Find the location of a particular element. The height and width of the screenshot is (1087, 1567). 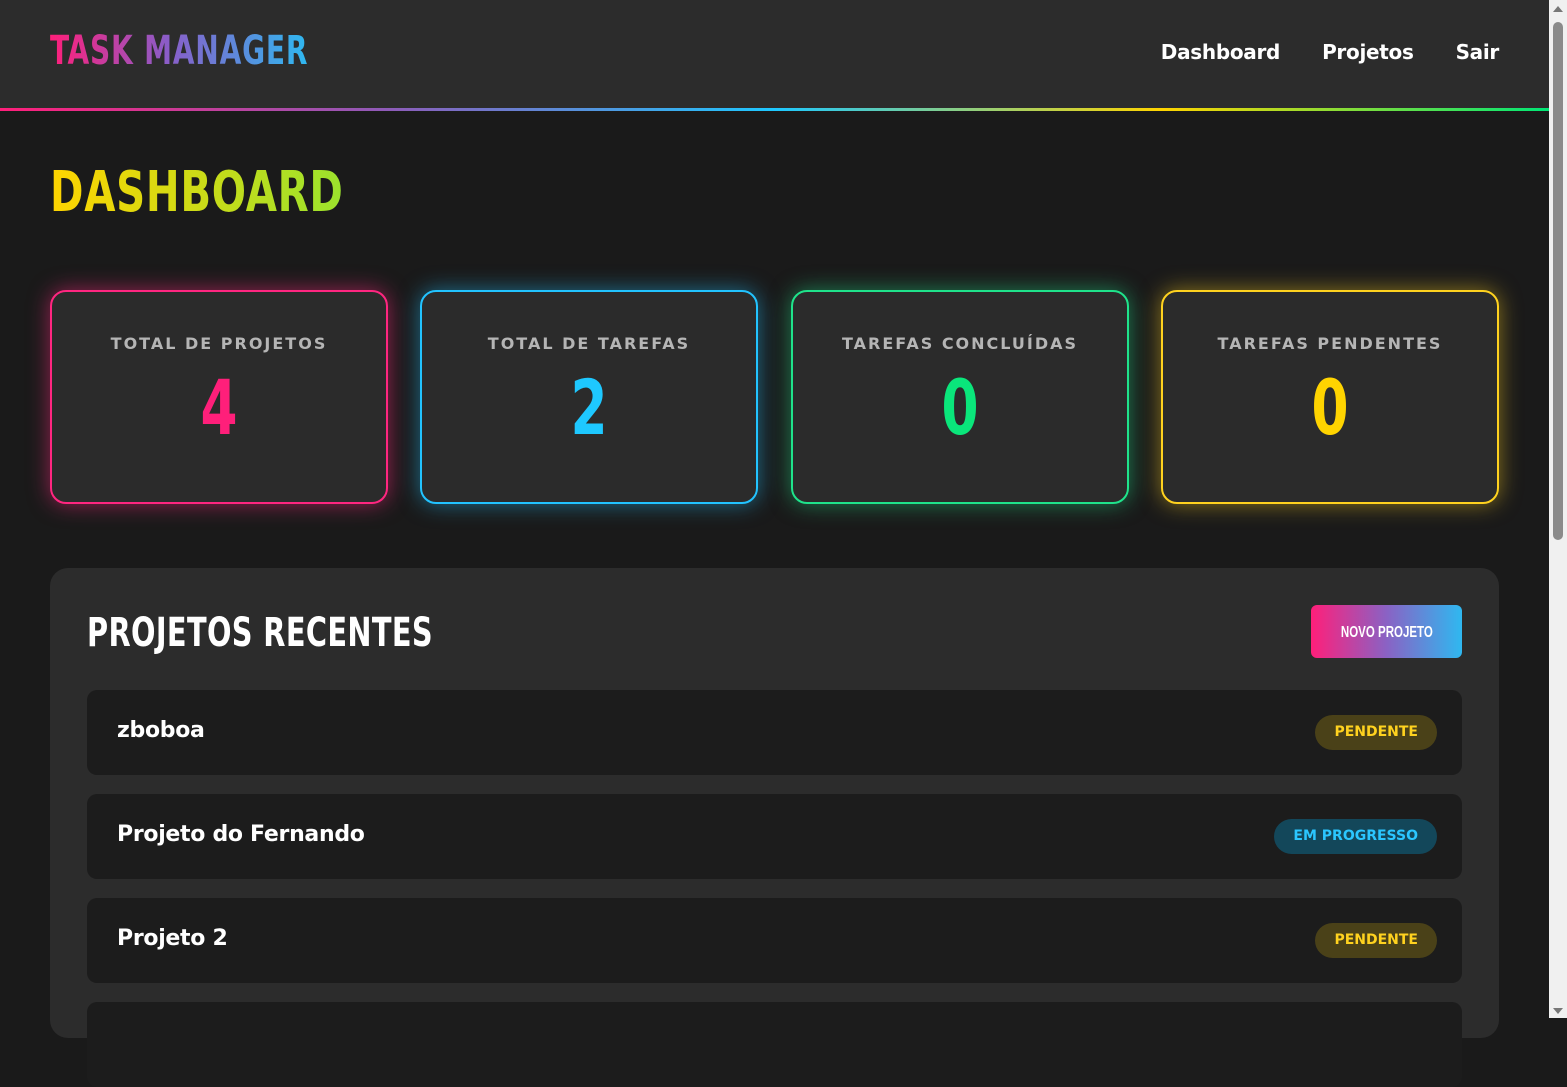

nav-link-projetos: Projetos is located at coordinates (1368, 52).